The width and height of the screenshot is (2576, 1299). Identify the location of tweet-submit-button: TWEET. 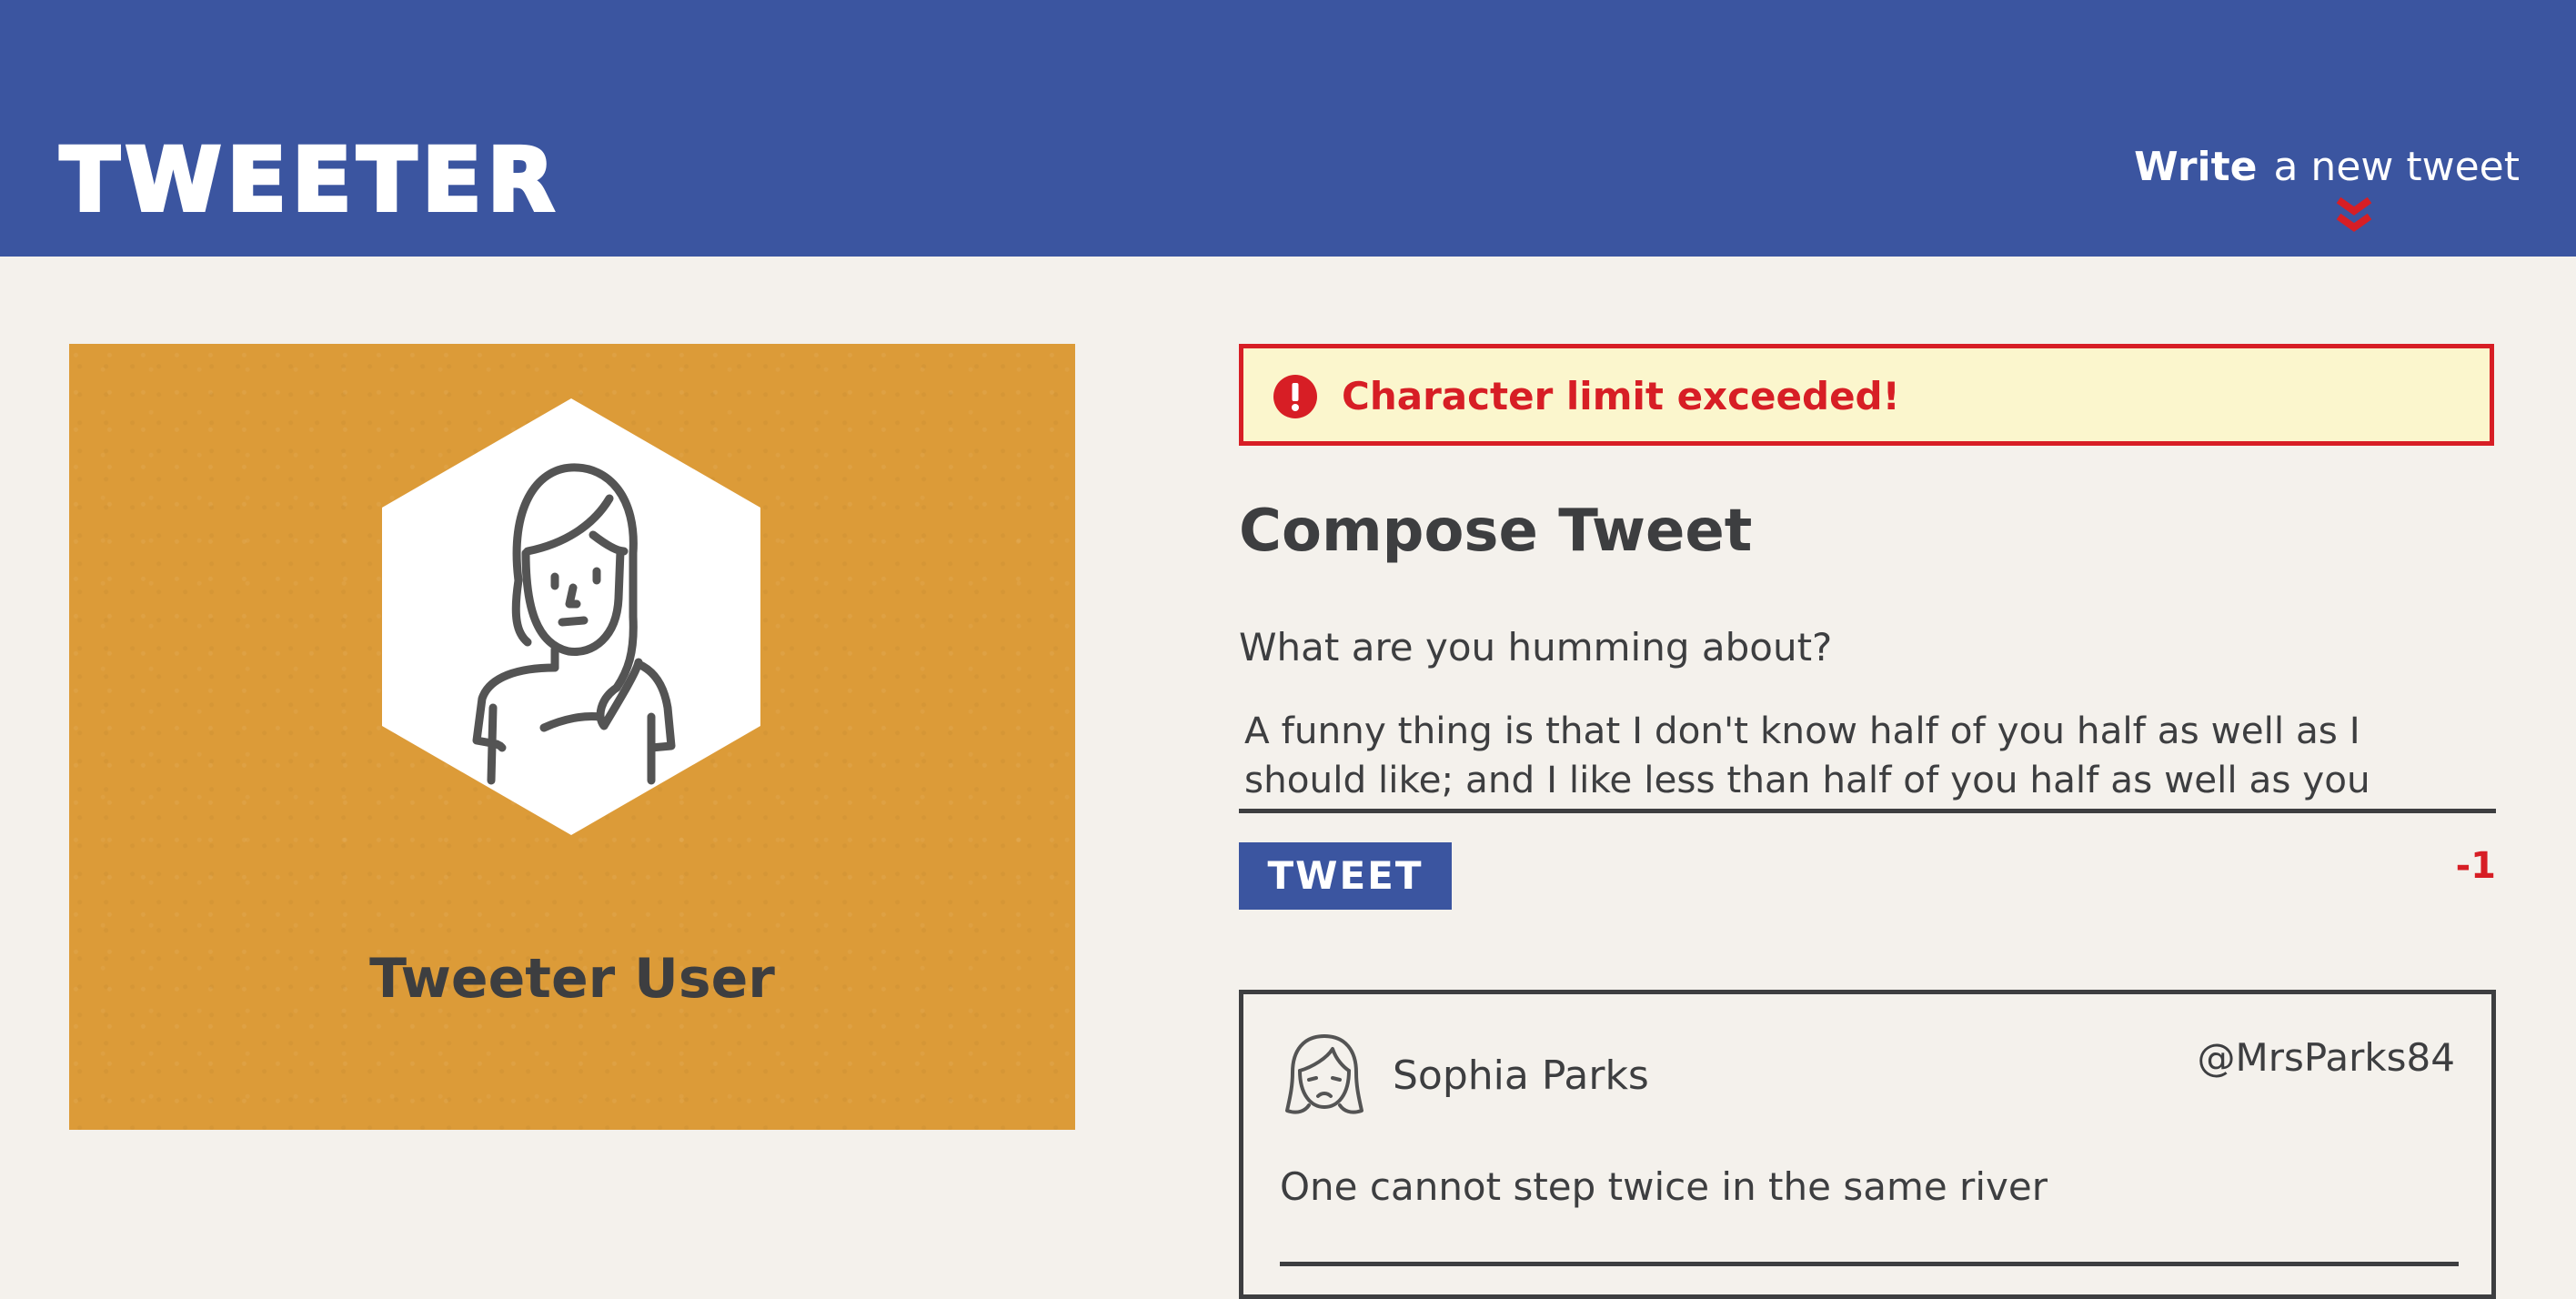
(1345, 876).